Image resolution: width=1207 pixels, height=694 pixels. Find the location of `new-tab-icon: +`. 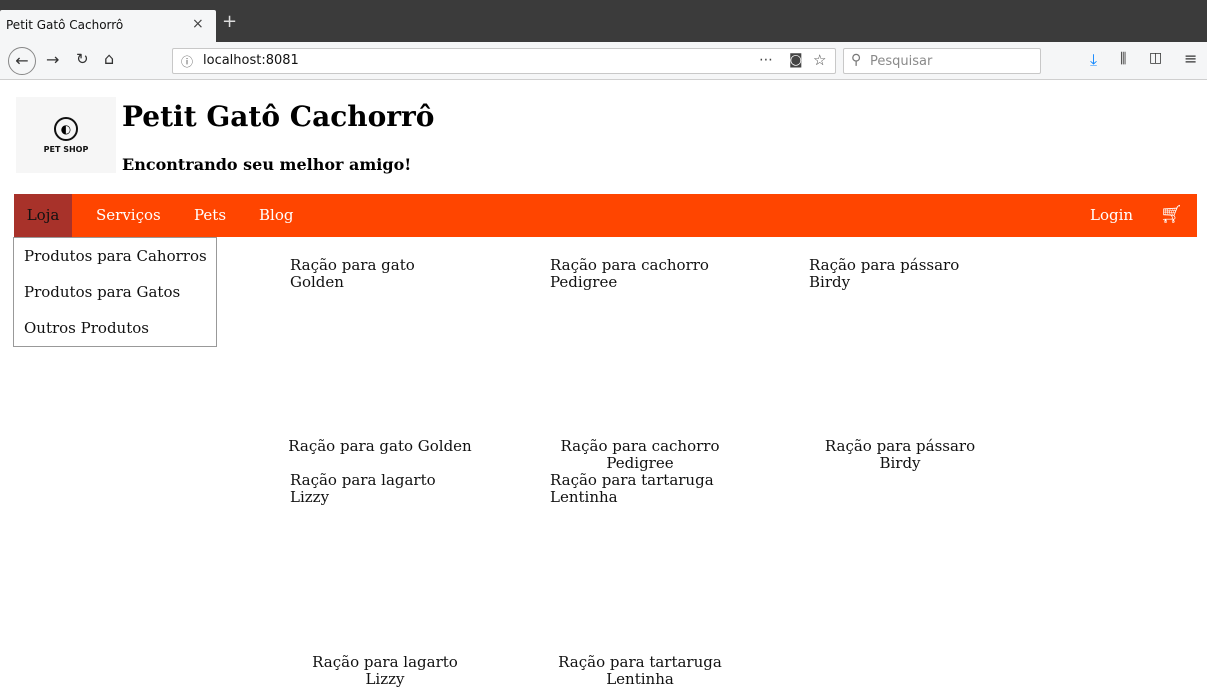

new-tab-icon: + is located at coordinates (229, 21).